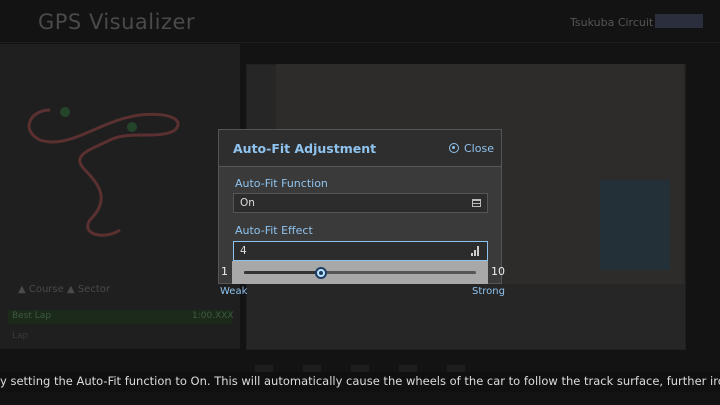  I want to click on auto-fit-function-value: On, so click(247, 203).